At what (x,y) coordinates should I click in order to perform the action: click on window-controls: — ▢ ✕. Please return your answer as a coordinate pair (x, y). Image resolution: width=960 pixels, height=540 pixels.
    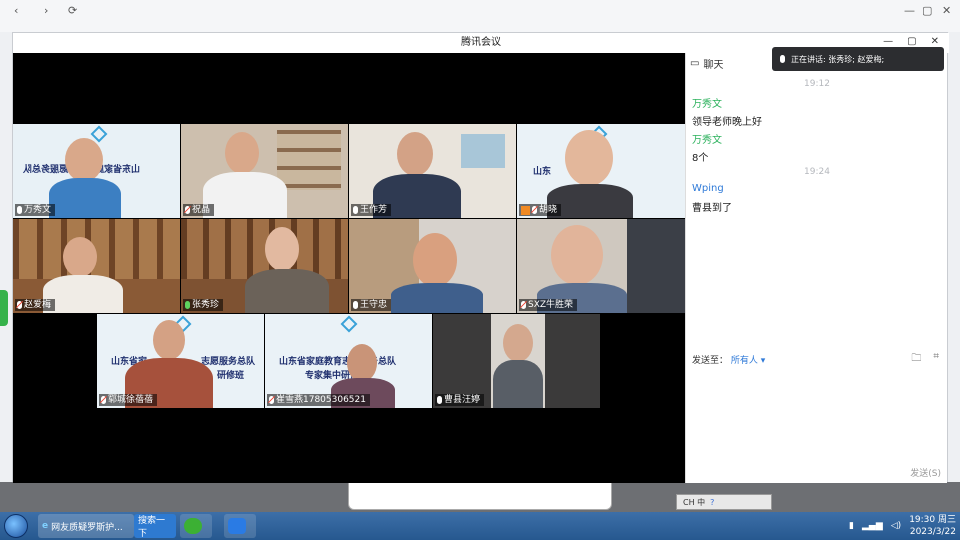
    Looking at the image, I should click on (911, 41).